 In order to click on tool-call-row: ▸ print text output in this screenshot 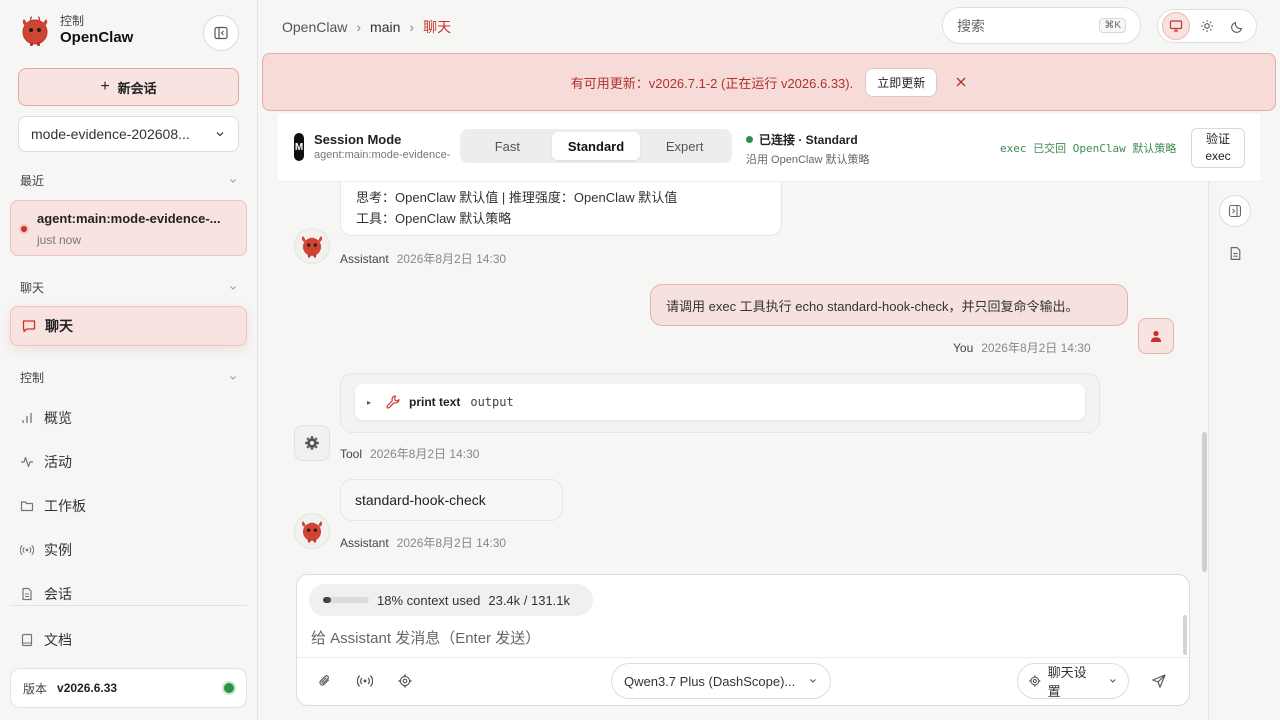, I will do `click(720, 402)`.